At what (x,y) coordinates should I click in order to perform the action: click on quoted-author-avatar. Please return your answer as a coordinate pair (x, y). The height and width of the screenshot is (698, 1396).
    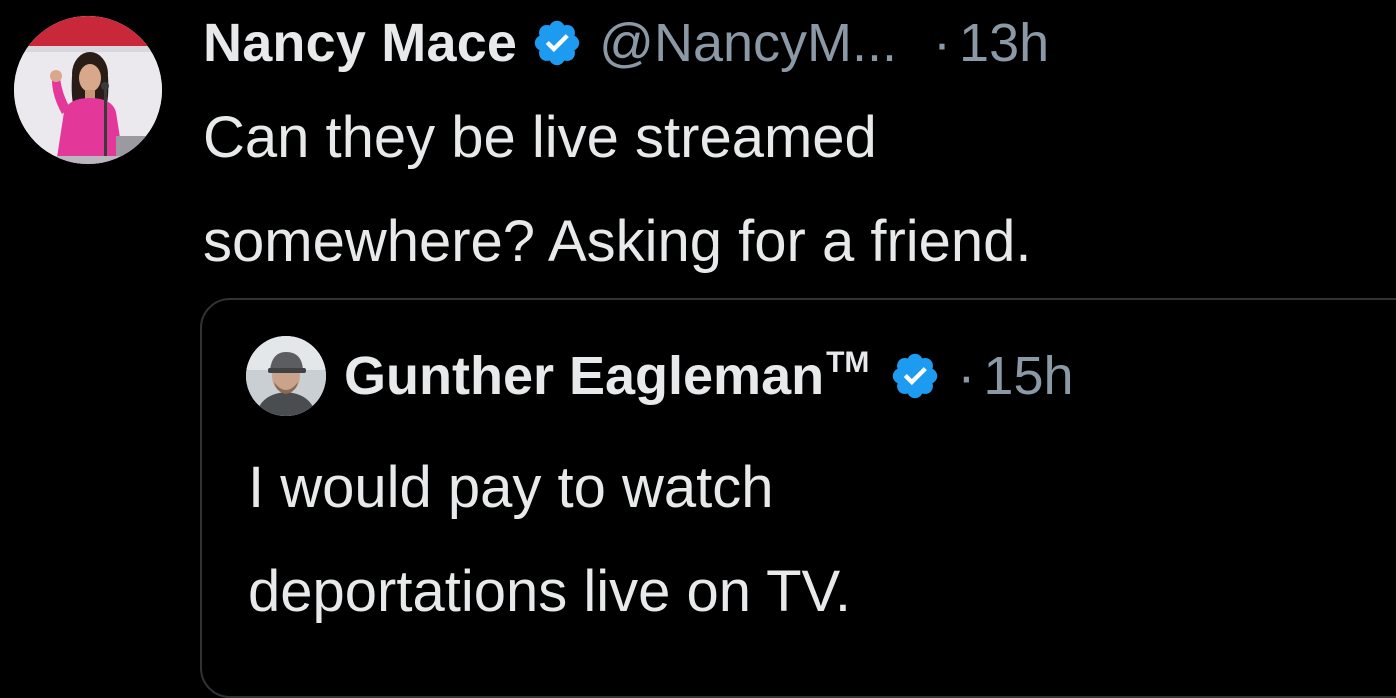
    Looking at the image, I should click on (286, 376).